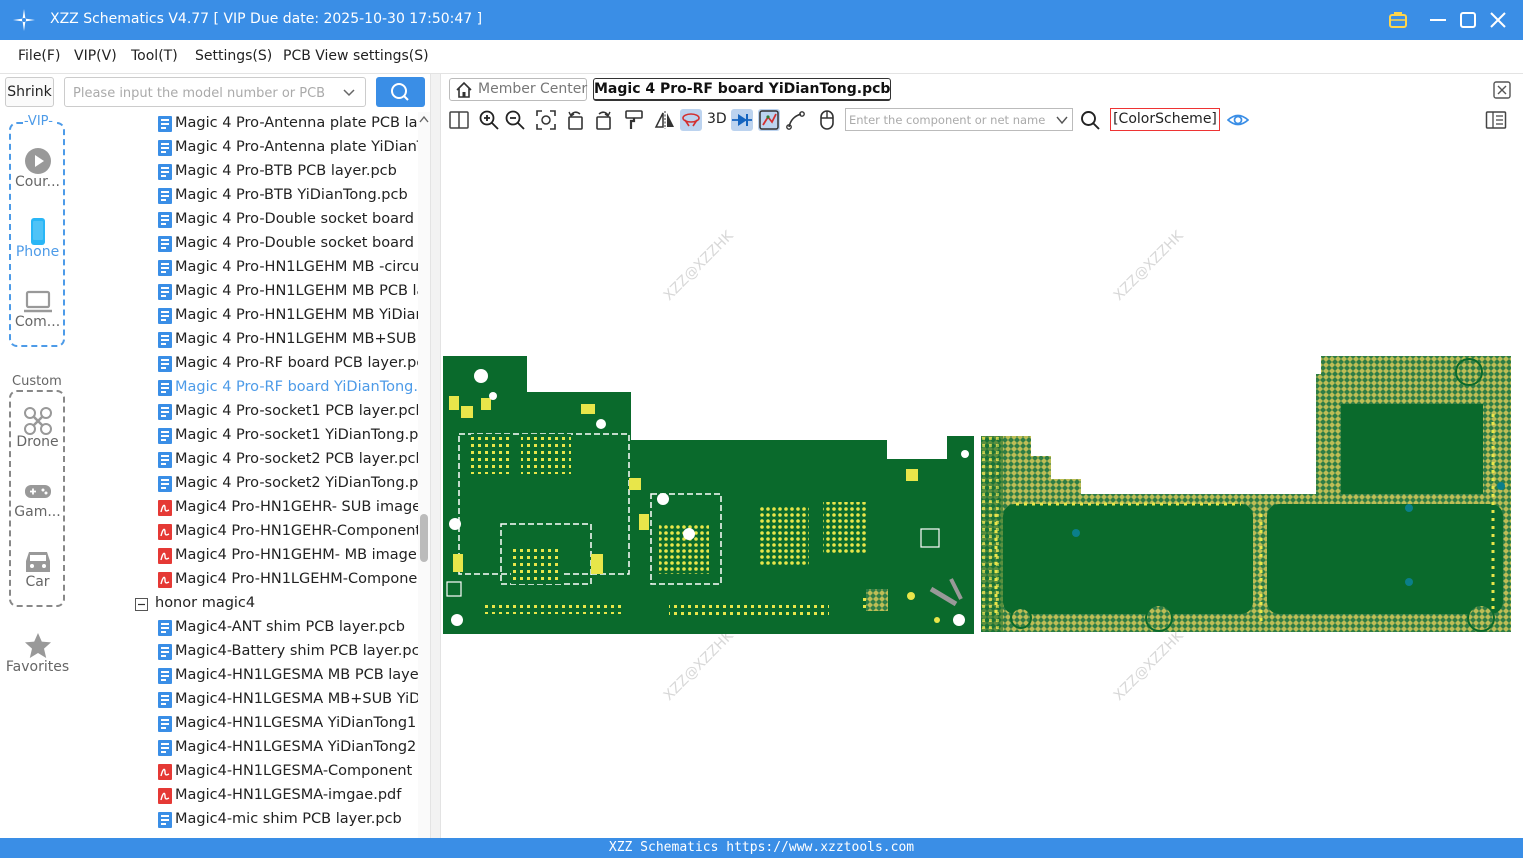  Describe the element at coordinates (233, 56) in the screenshot. I see `menu-settings: Settings(S)` at that location.